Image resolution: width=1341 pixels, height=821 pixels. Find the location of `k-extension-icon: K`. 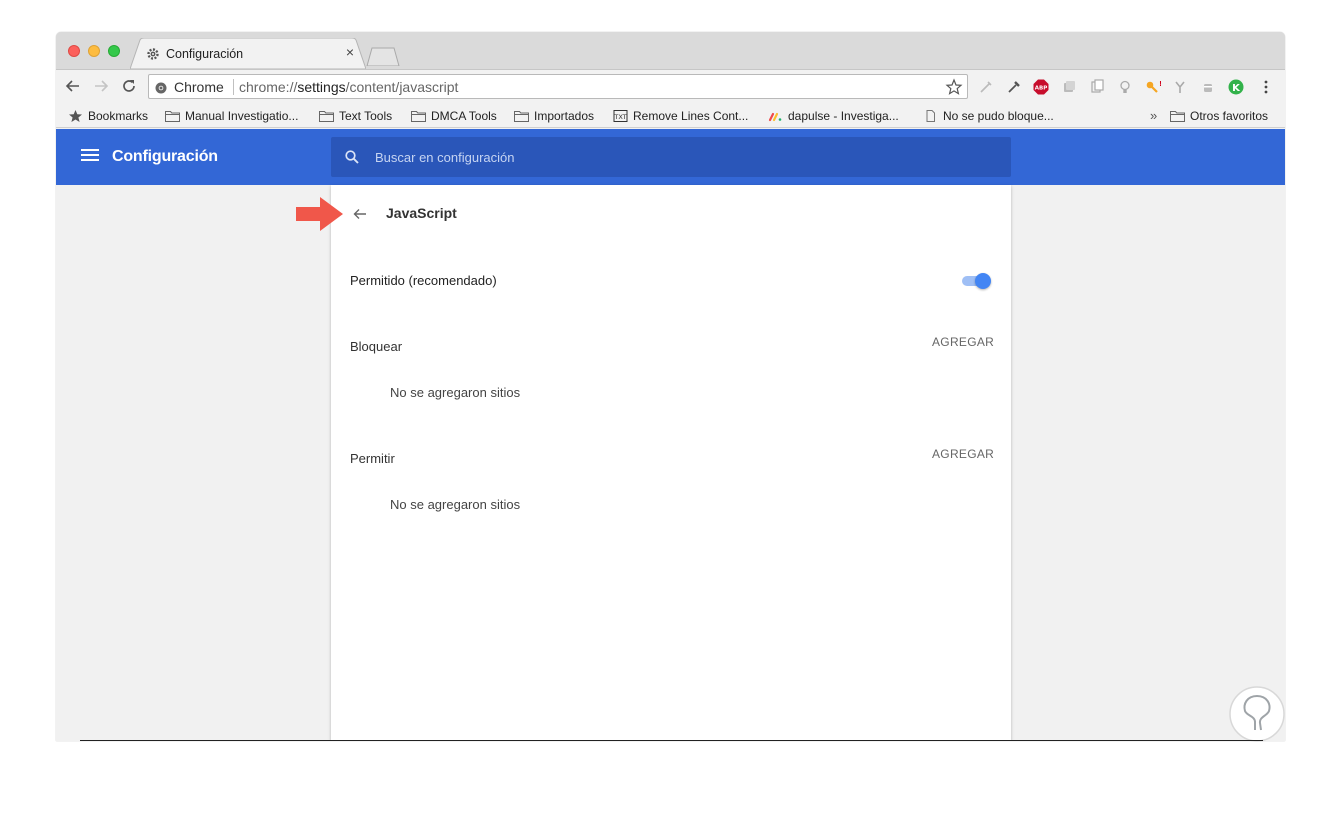

k-extension-icon: K is located at coordinates (1236, 87).